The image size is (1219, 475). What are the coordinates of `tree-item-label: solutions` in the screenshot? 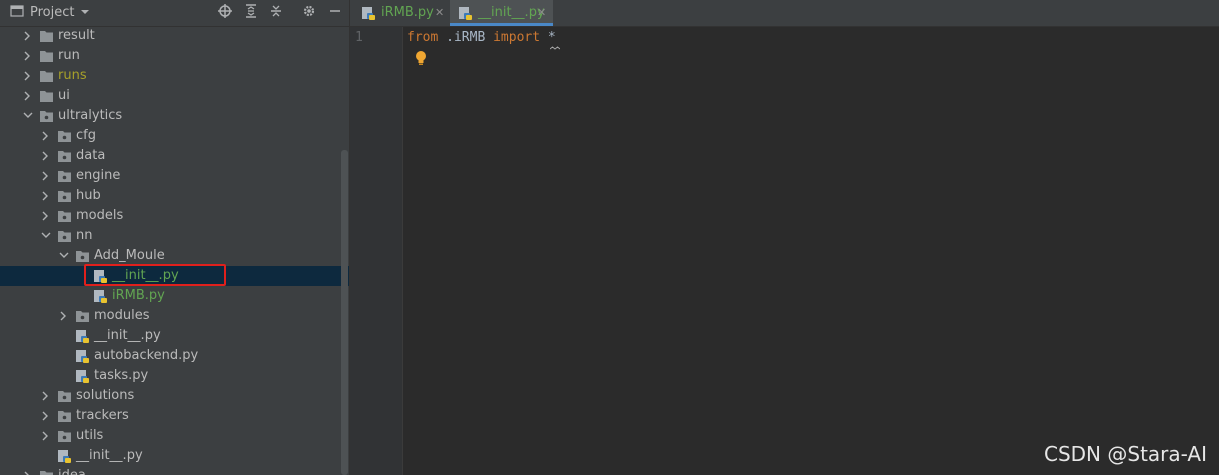 It's located at (105, 395).